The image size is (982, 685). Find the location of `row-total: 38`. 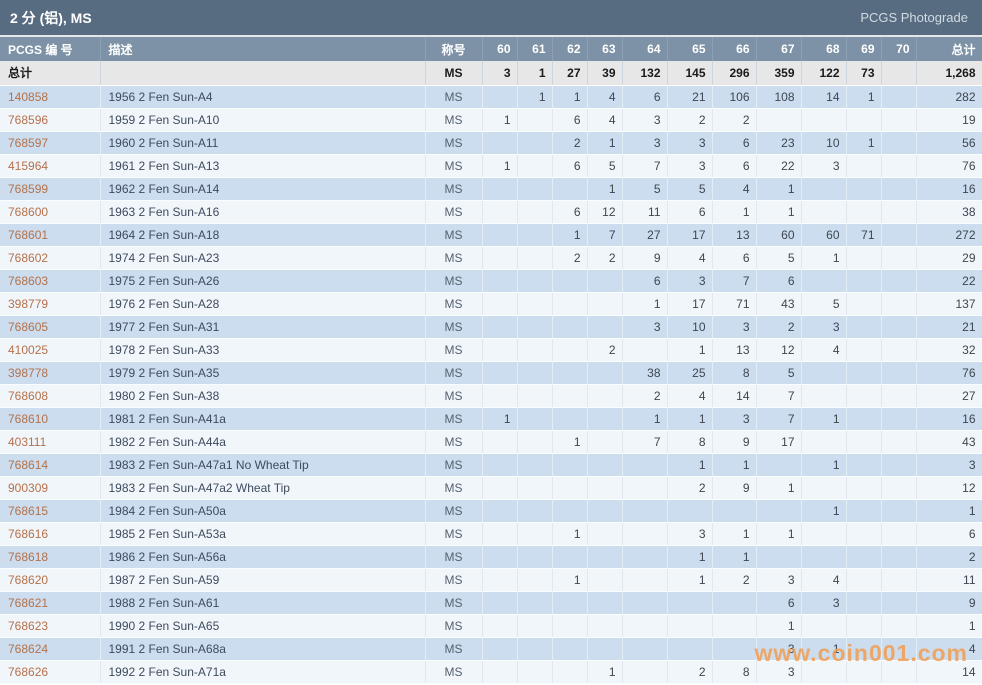

row-total: 38 is located at coordinates (949, 212).